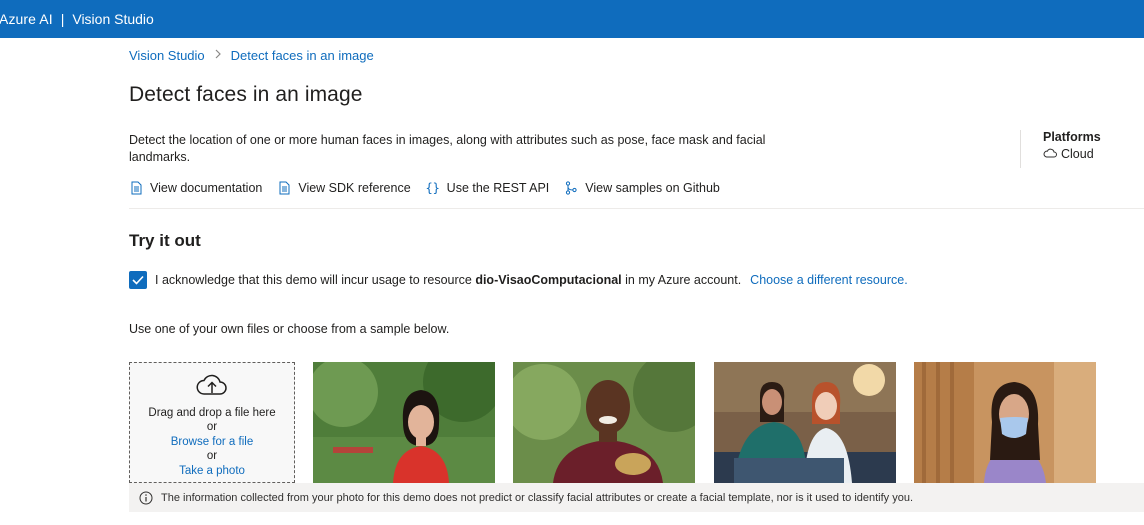 The height and width of the screenshot is (525, 1144). I want to click on github-samples-link: View samples on Github, so click(642, 188).